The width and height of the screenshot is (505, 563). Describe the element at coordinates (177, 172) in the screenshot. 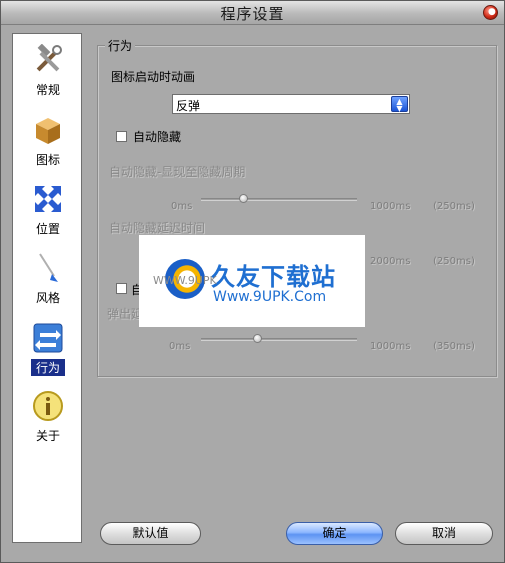

I see `autohide-cycle-label: 自动隐藏-显现至隐藏周期` at that location.